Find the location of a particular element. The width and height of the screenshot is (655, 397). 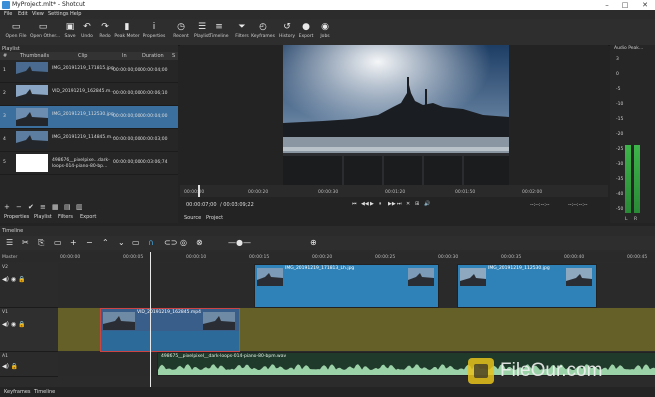

keyframes-button: ◴ Keyframes is located at coordinates (263, 32).